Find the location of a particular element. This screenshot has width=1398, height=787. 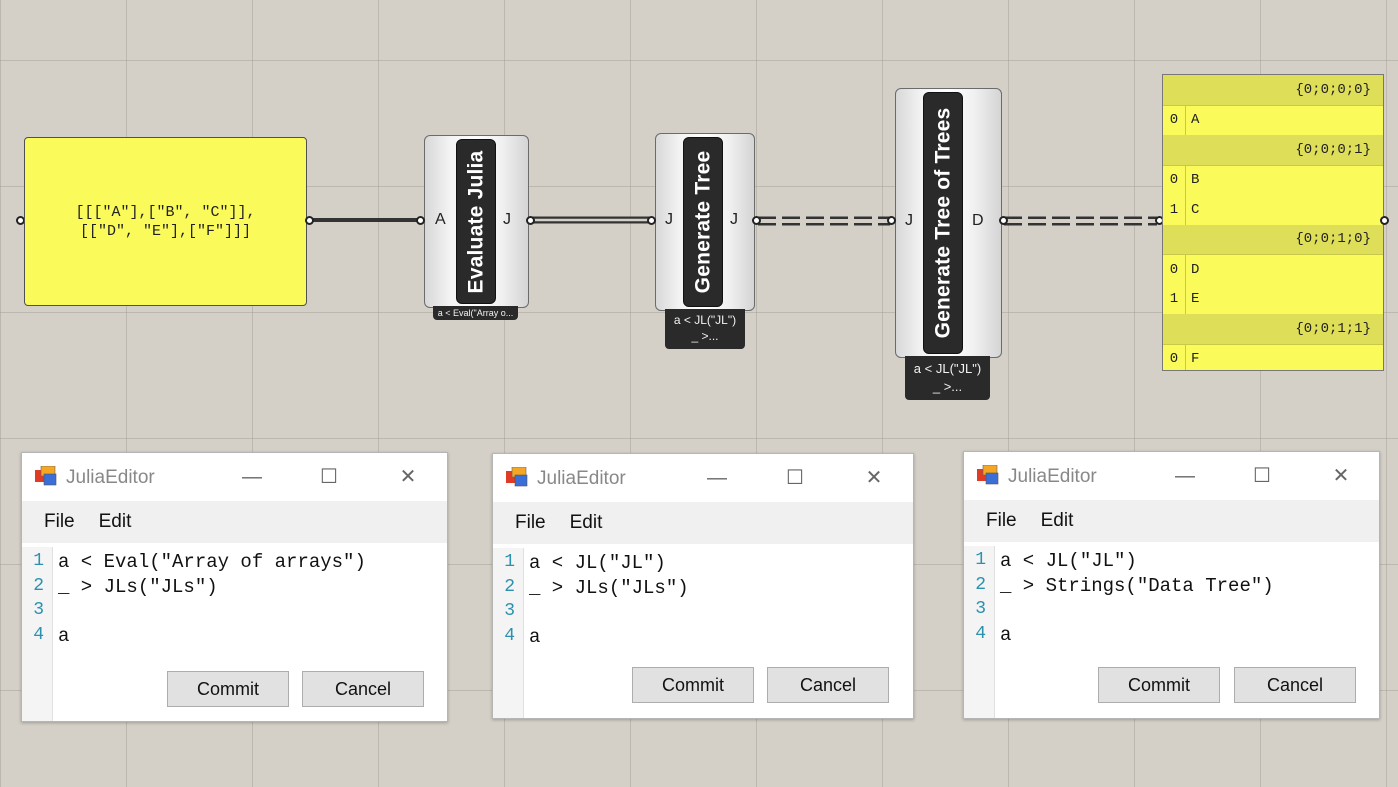

branch-path: {0;0;1;0} is located at coordinates (1273, 239).